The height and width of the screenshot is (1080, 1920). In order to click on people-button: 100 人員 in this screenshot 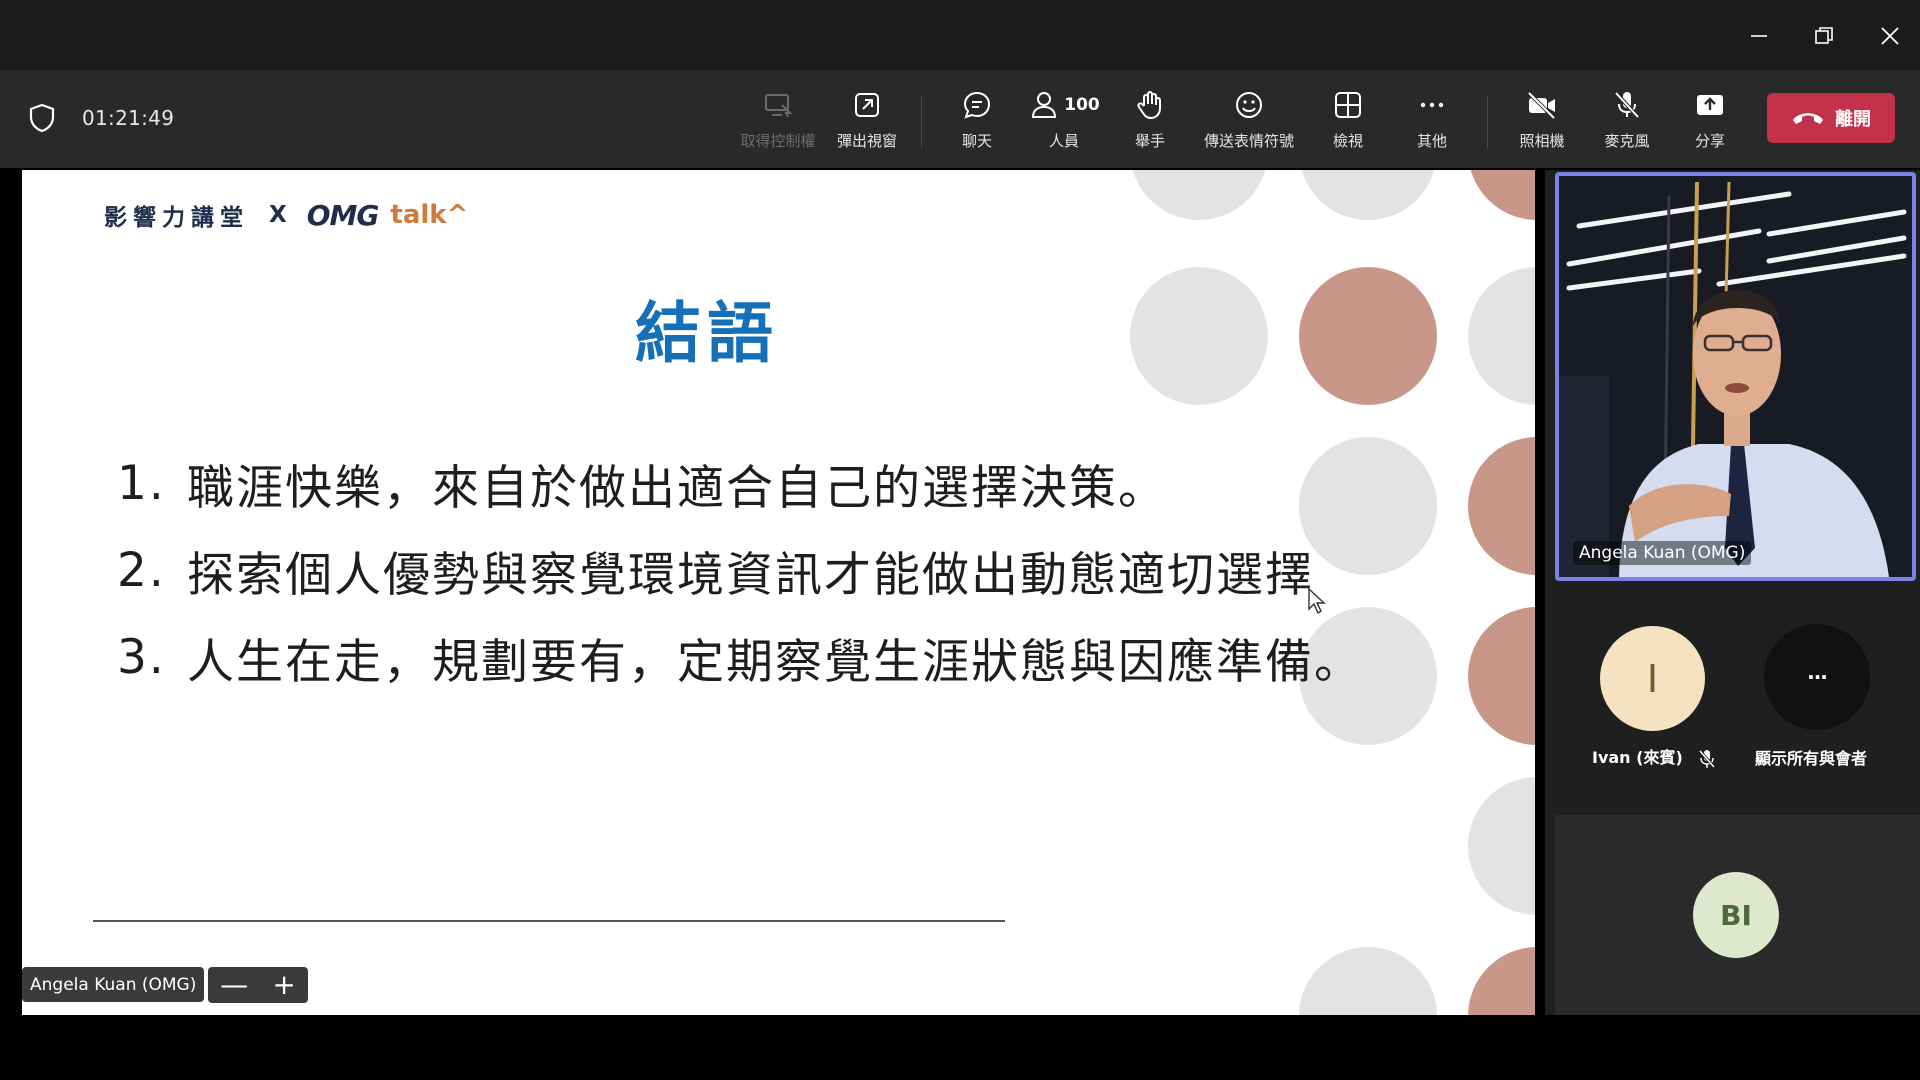, I will do `click(1064, 122)`.